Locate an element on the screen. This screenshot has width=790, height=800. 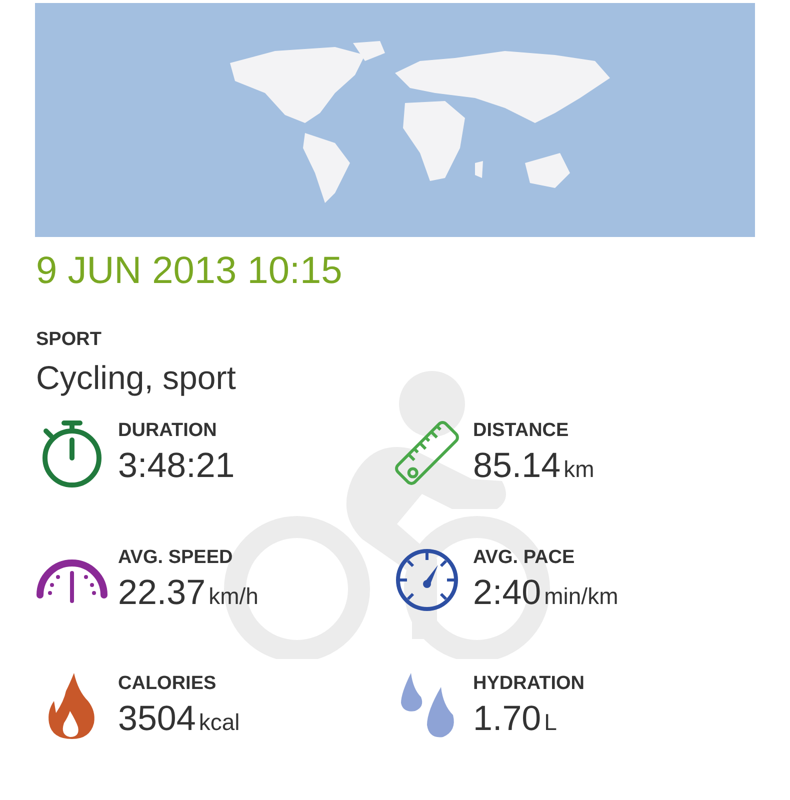
stat-label: AVG. PACE is located at coordinates (524, 558).